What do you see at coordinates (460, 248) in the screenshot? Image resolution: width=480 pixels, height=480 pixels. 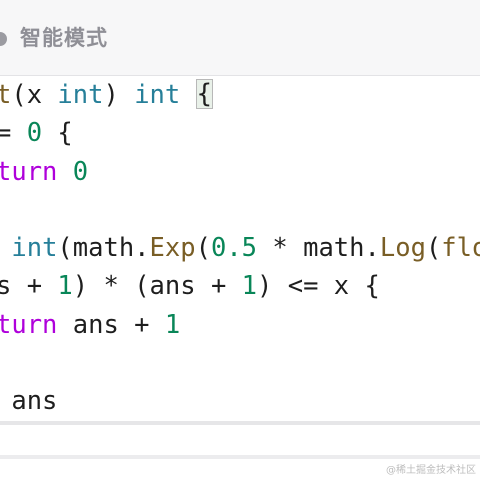 I see `code-function: floa` at bounding box center [460, 248].